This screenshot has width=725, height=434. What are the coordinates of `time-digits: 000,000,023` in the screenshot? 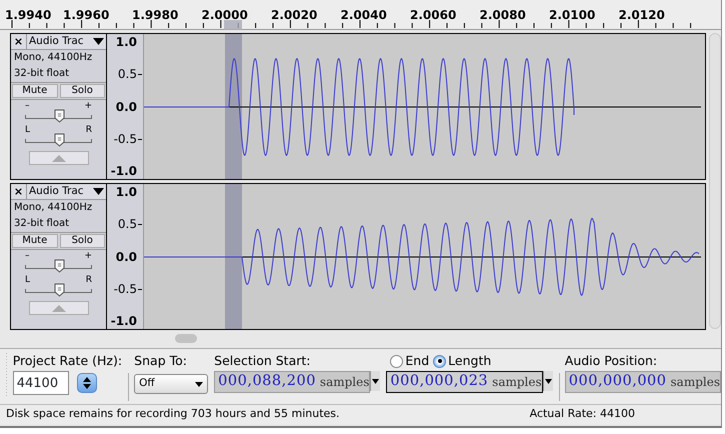 It's located at (439, 382).